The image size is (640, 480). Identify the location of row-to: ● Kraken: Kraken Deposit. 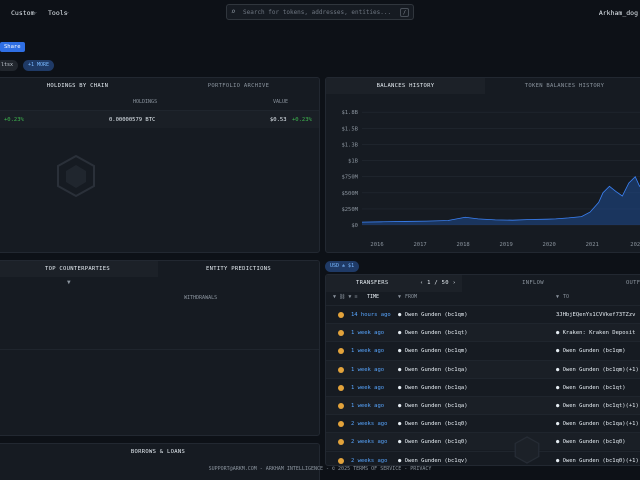
(595, 333).